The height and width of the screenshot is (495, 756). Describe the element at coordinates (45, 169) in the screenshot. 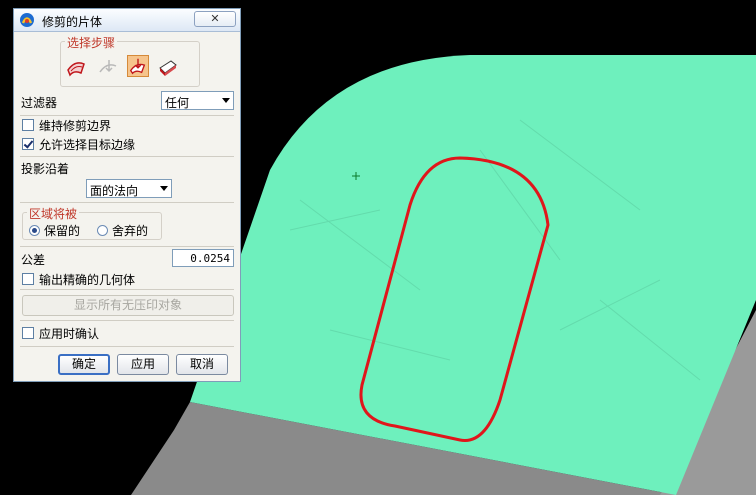

I see `projection-label: 投影沿着` at that location.